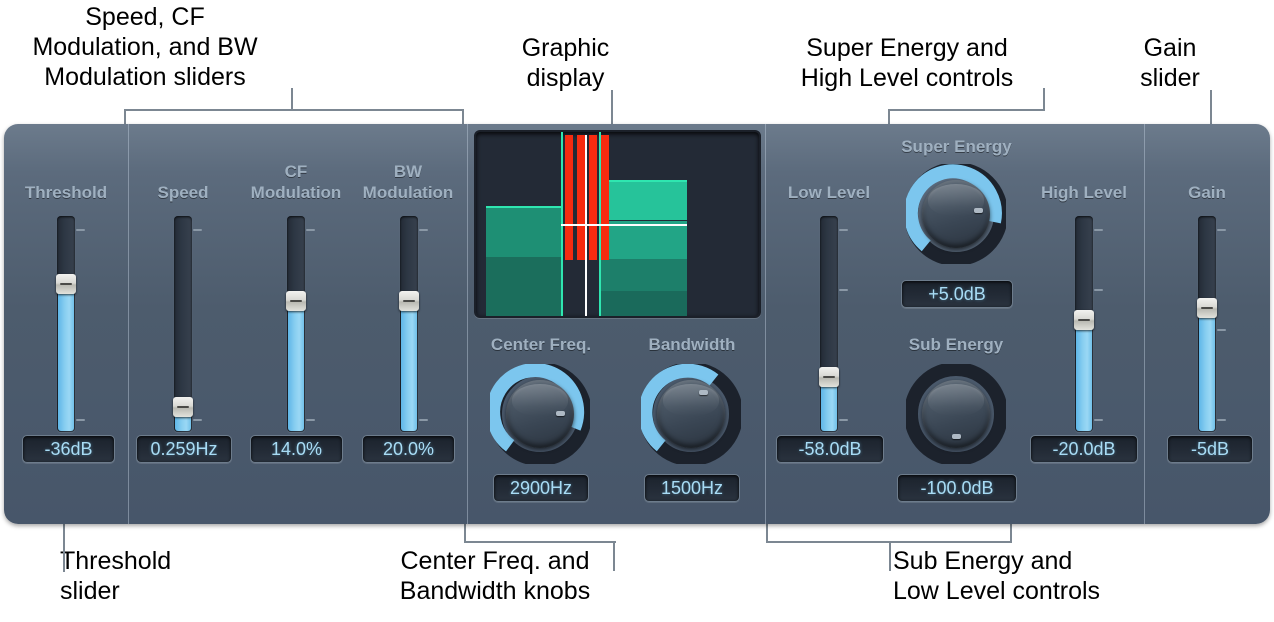 Image resolution: width=1274 pixels, height=622 pixels. I want to click on high-level-label: High Level, so click(1084, 192).